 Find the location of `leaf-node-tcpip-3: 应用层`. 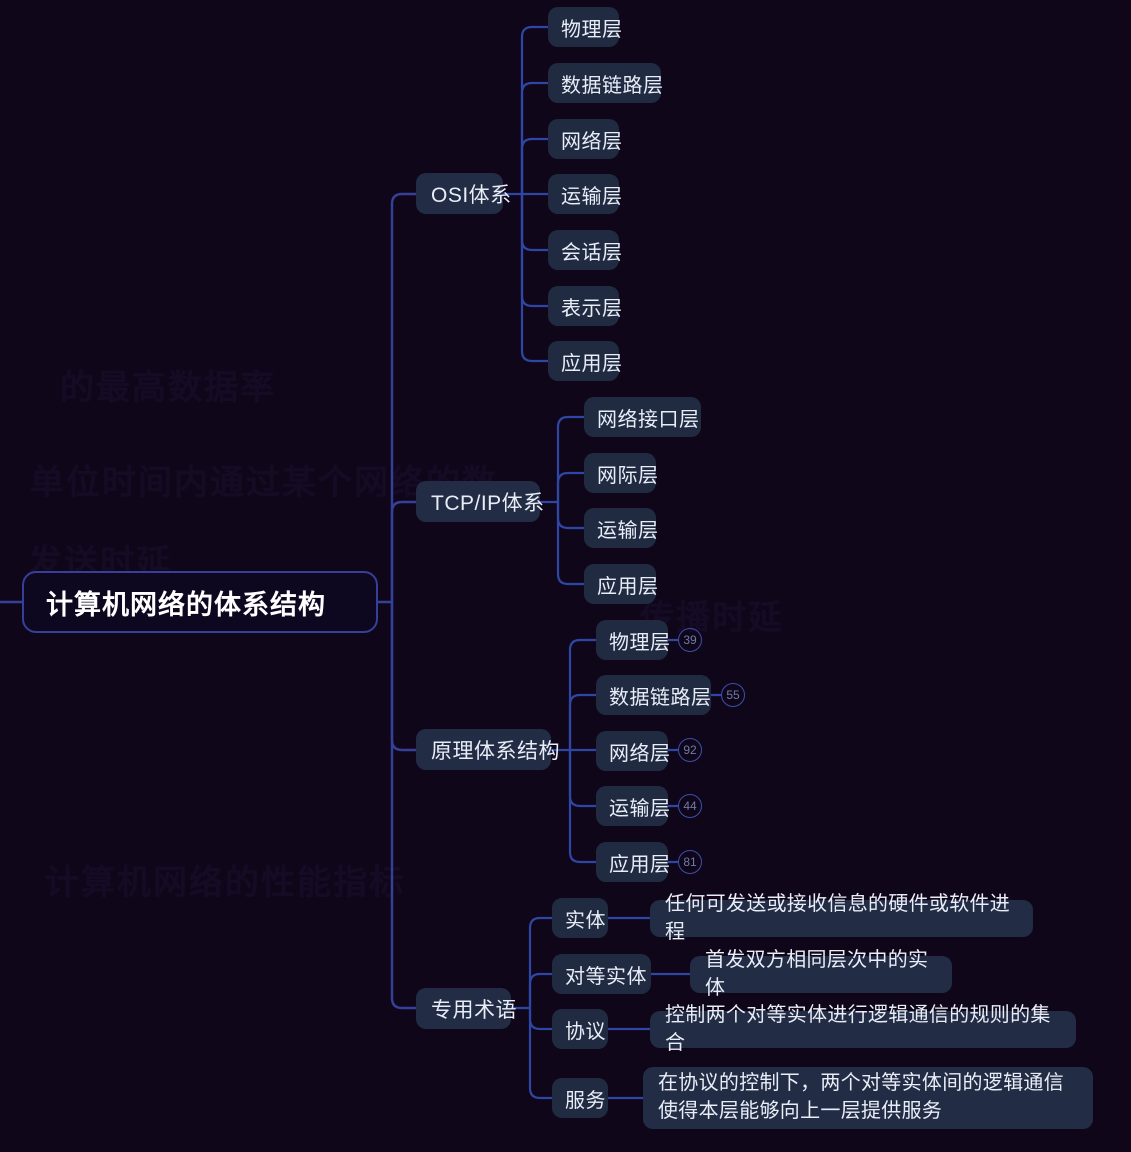

leaf-node-tcpip-3: 应用层 is located at coordinates (621, 584).